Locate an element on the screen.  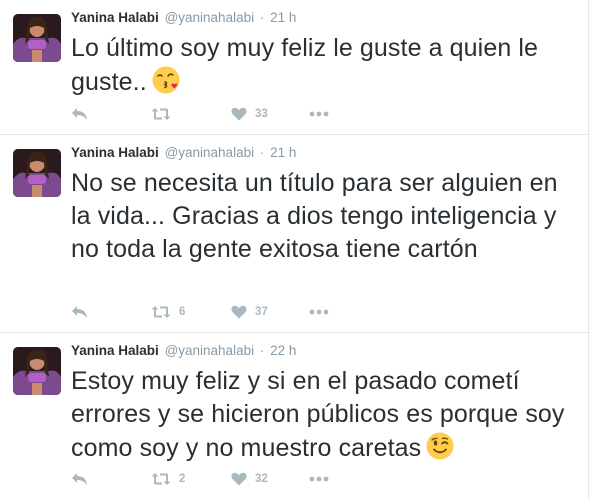
tweet-actions: 33 is located at coordinates (205, 114).